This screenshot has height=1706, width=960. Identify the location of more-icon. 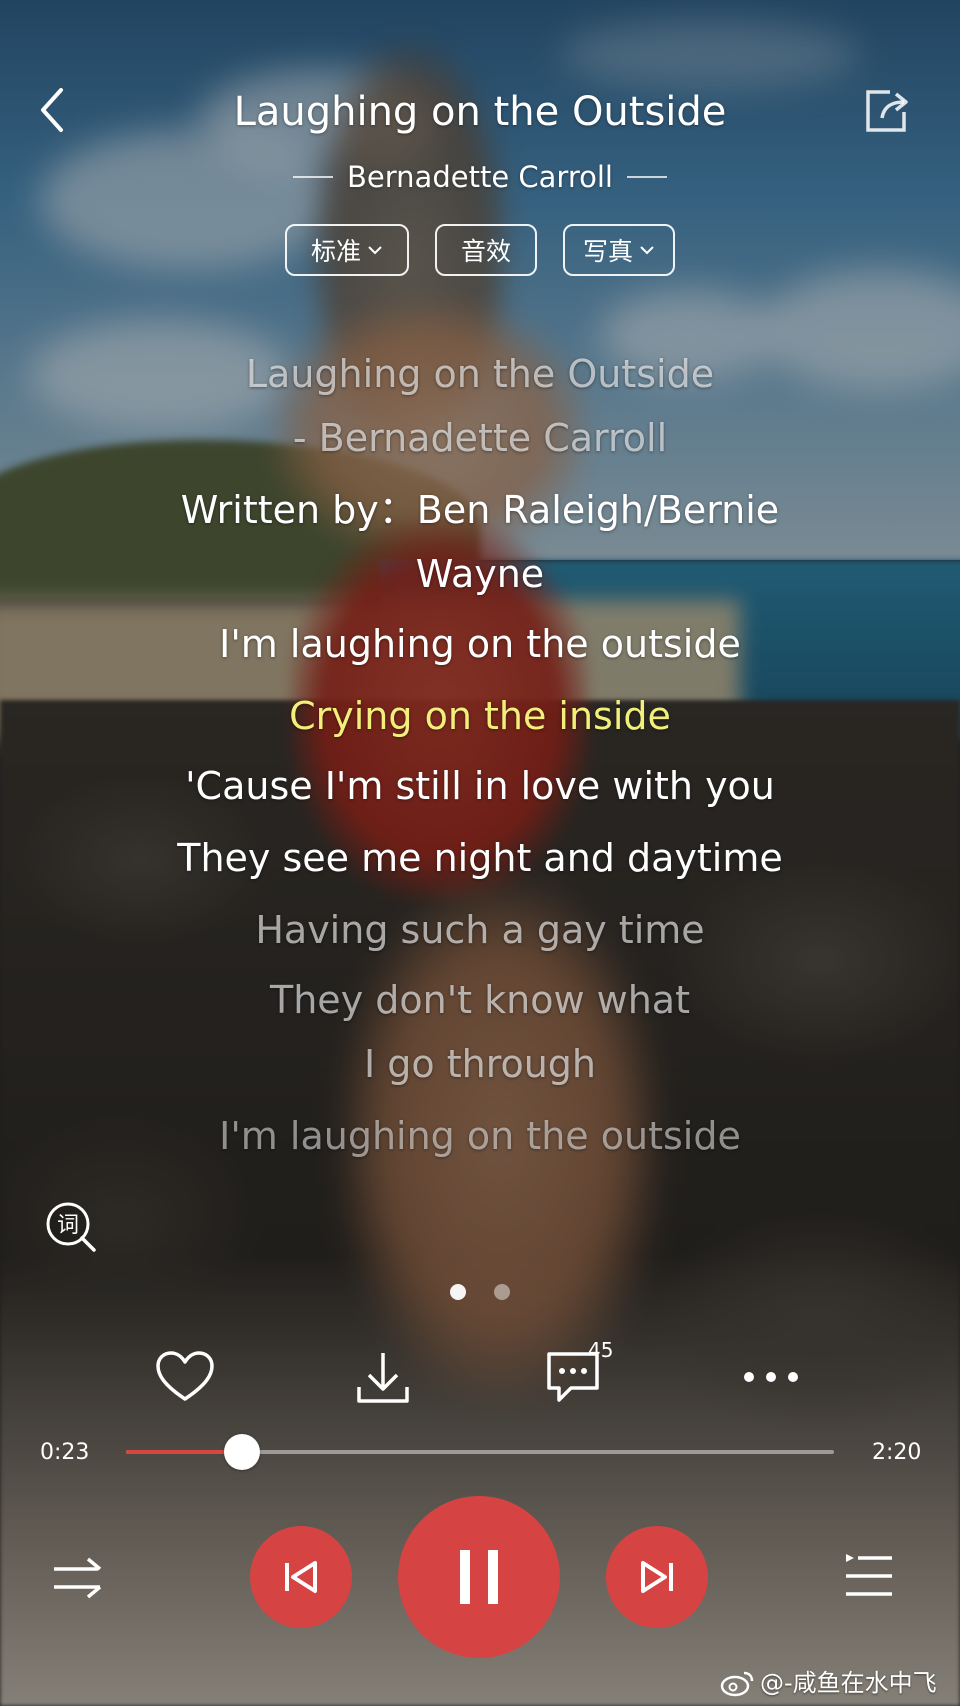
(771, 1377).